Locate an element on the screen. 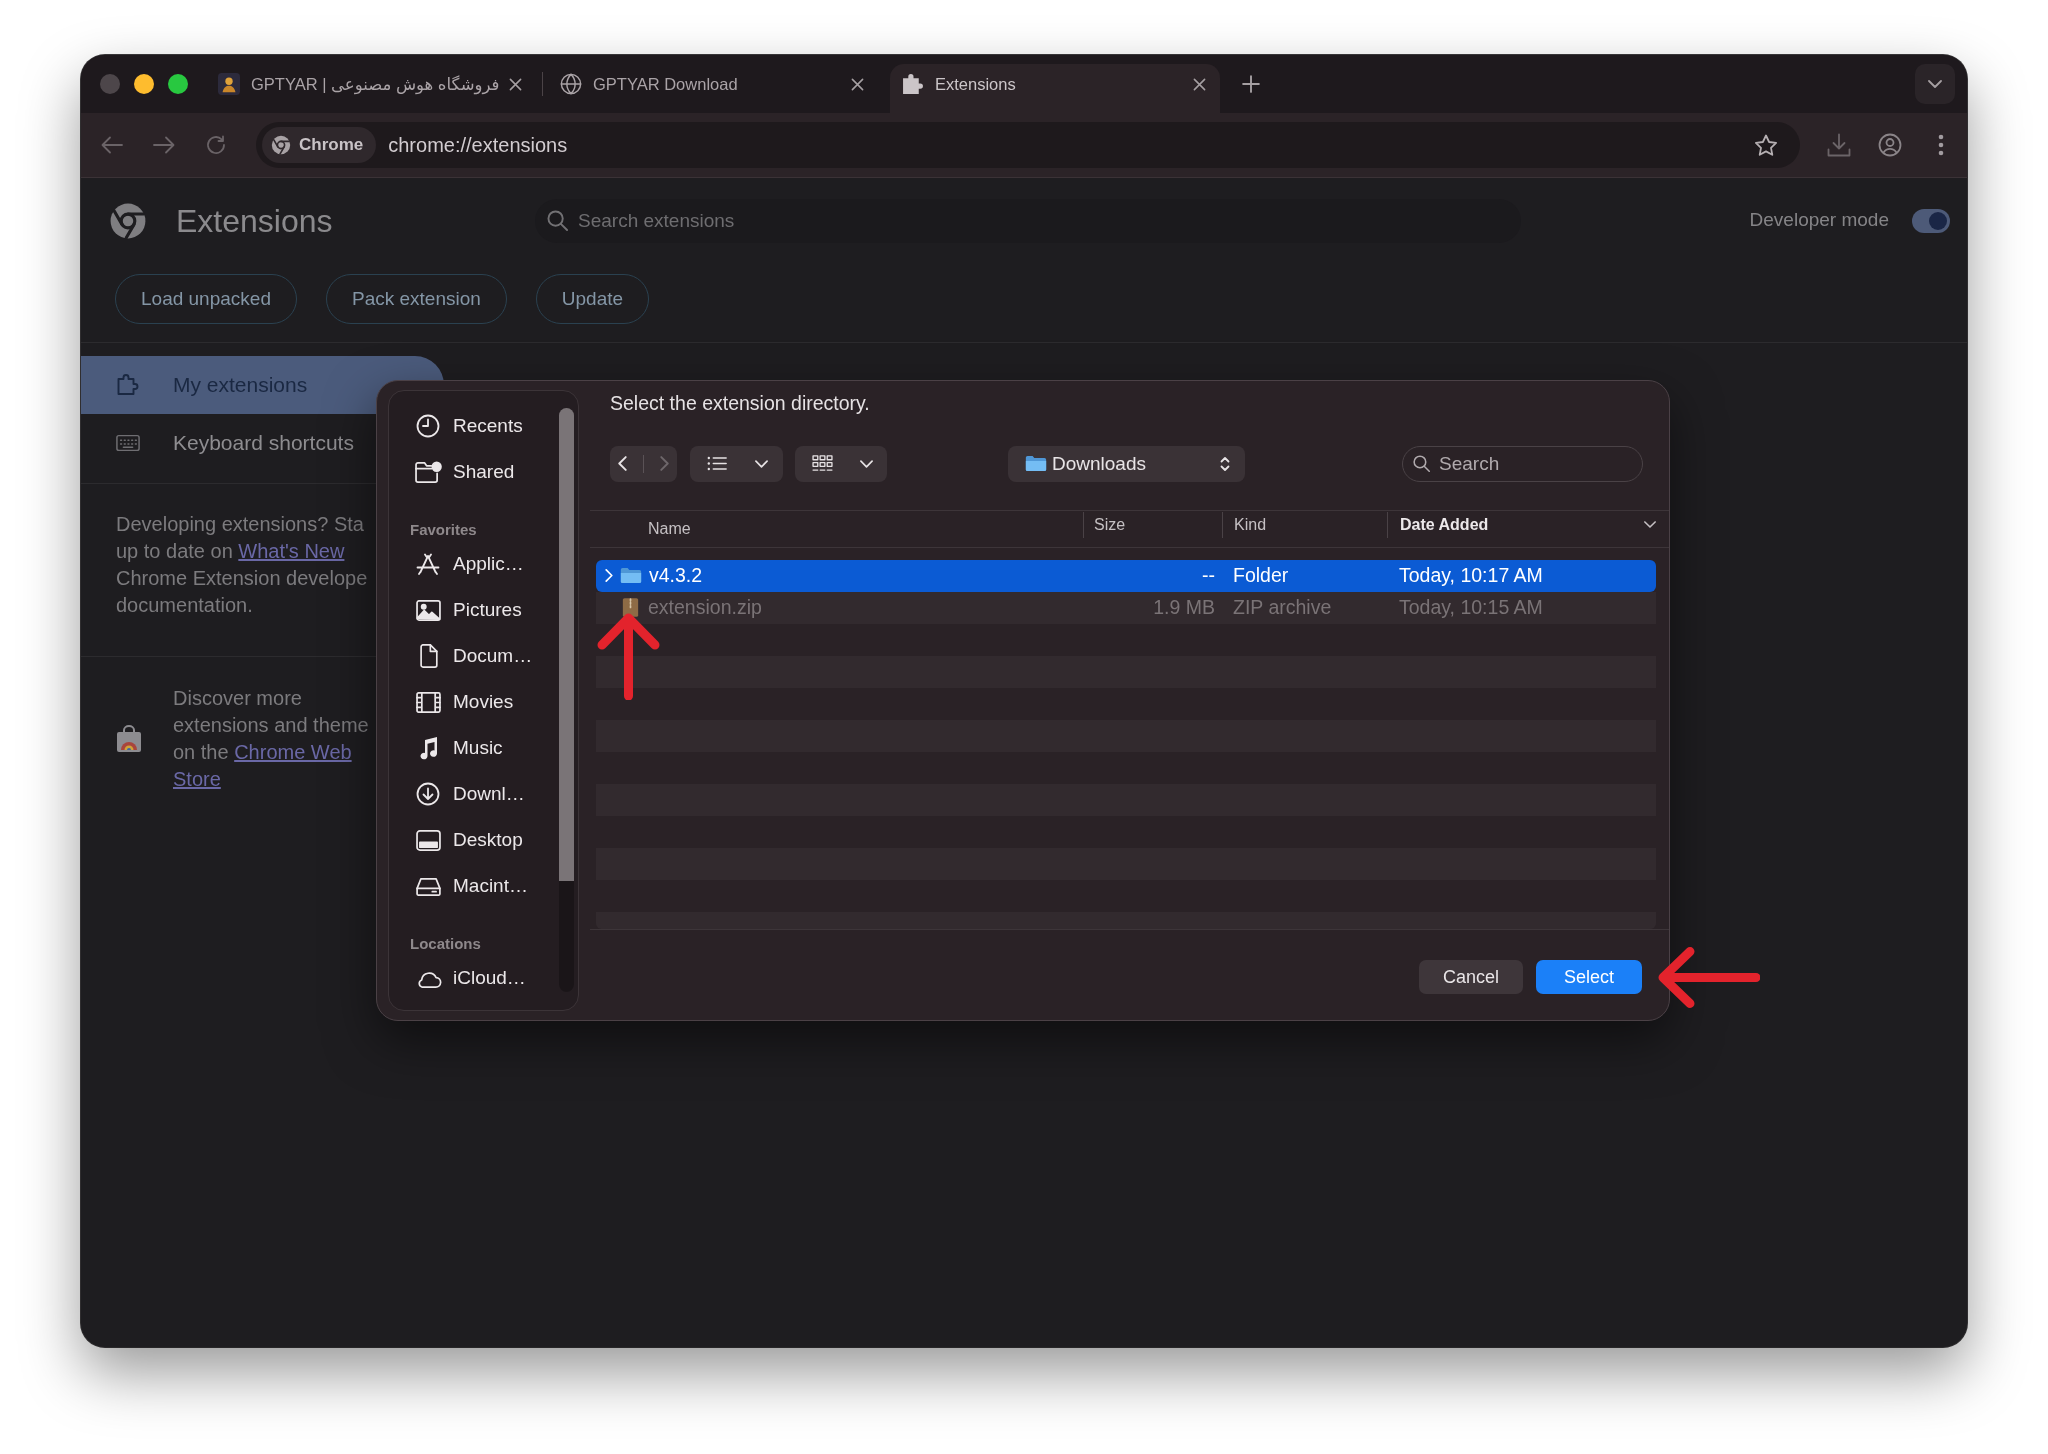 This screenshot has width=2048, height=1454. person-icon is located at coordinates (229, 84).